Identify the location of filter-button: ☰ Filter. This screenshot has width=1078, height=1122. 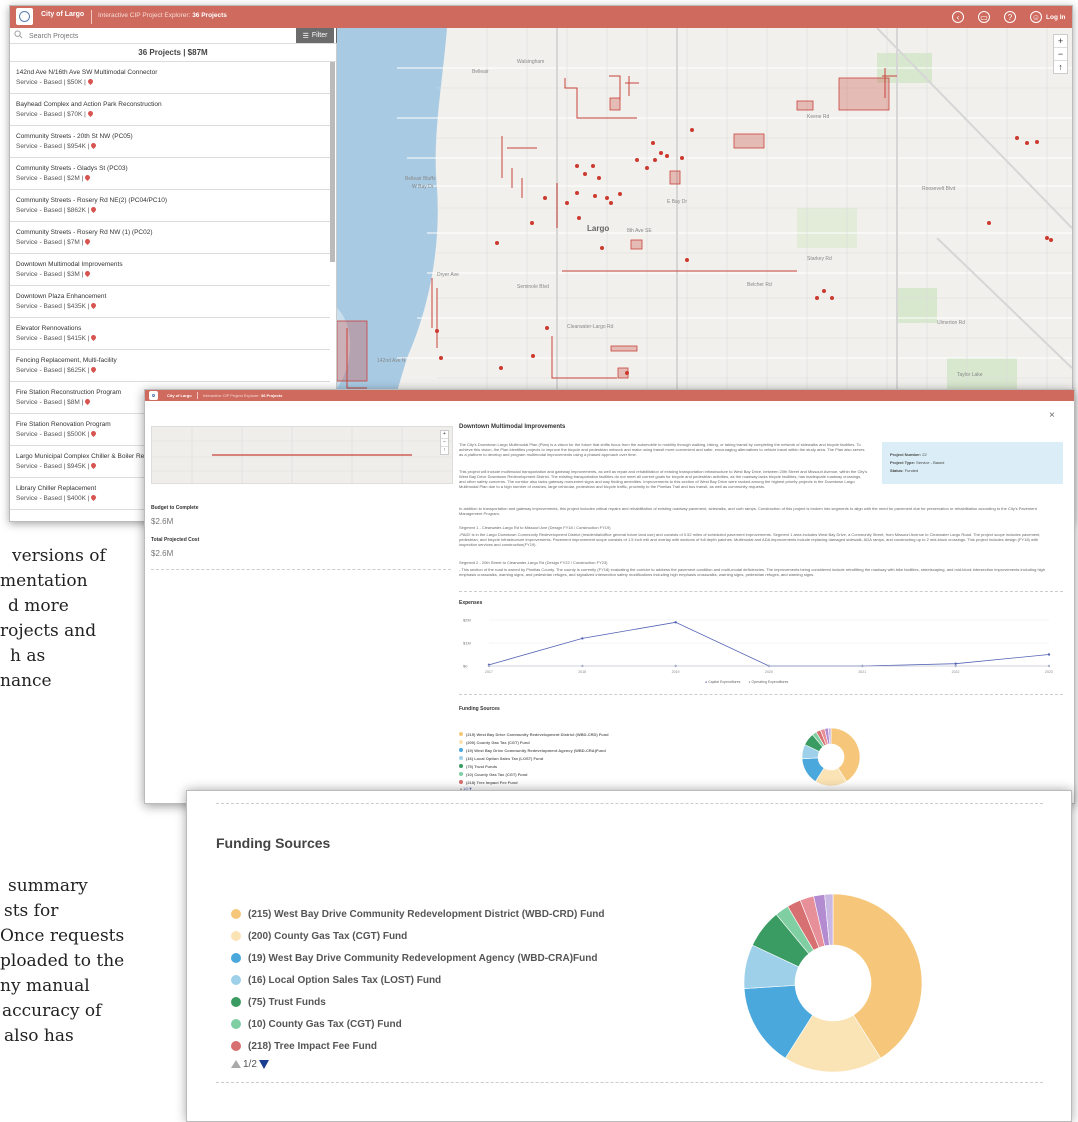
(315, 35).